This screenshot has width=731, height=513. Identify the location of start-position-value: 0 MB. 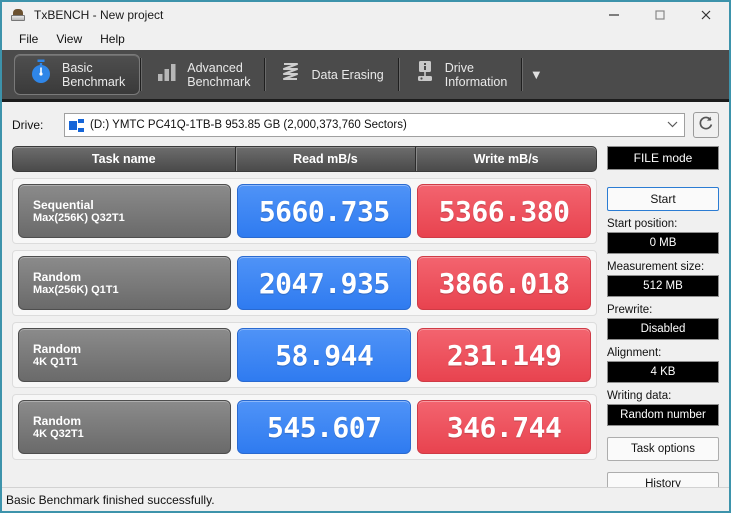
(663, 243).